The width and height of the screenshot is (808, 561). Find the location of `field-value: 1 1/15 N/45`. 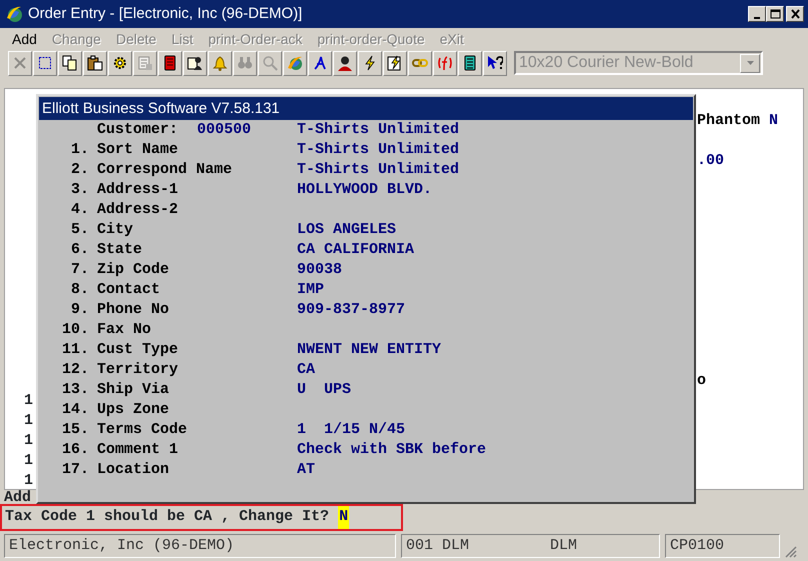

field-value: 1 1/15 N/45 is located at coordinates (351, 430).